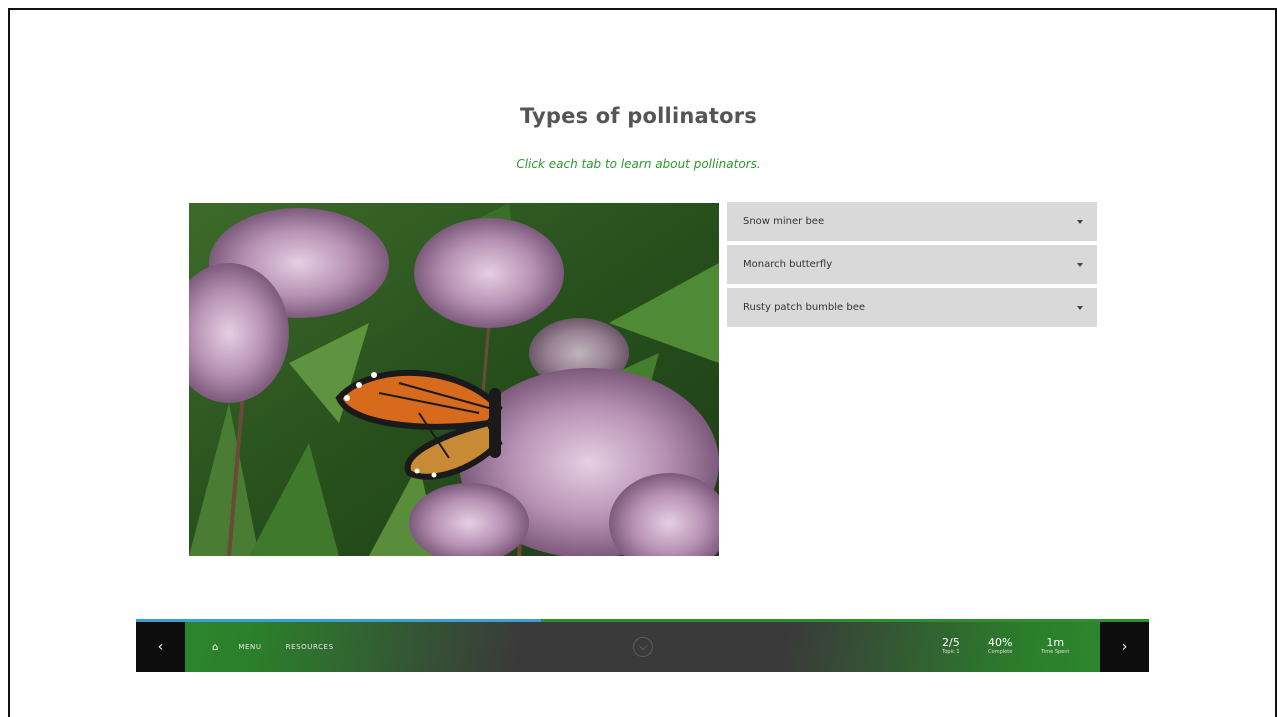  I want to click on page-title: Types of pollinators, so click(638, 116).